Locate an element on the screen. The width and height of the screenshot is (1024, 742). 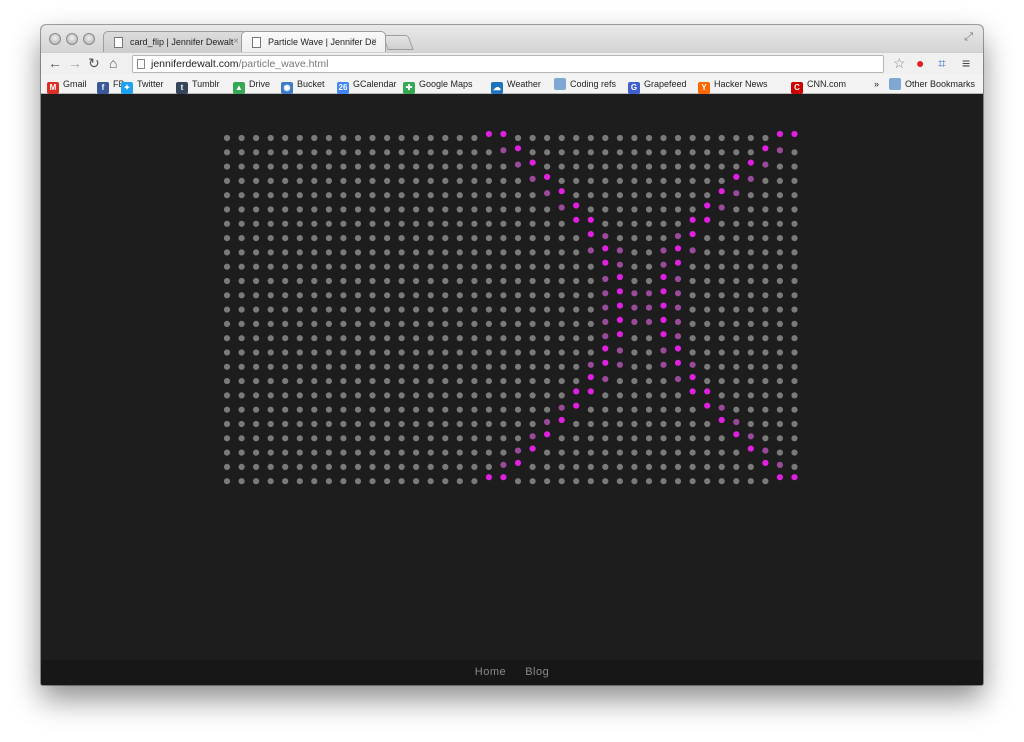
tab-particle-wave: Particle Wave | Jennifer De × is located at coordinates (313, 41).